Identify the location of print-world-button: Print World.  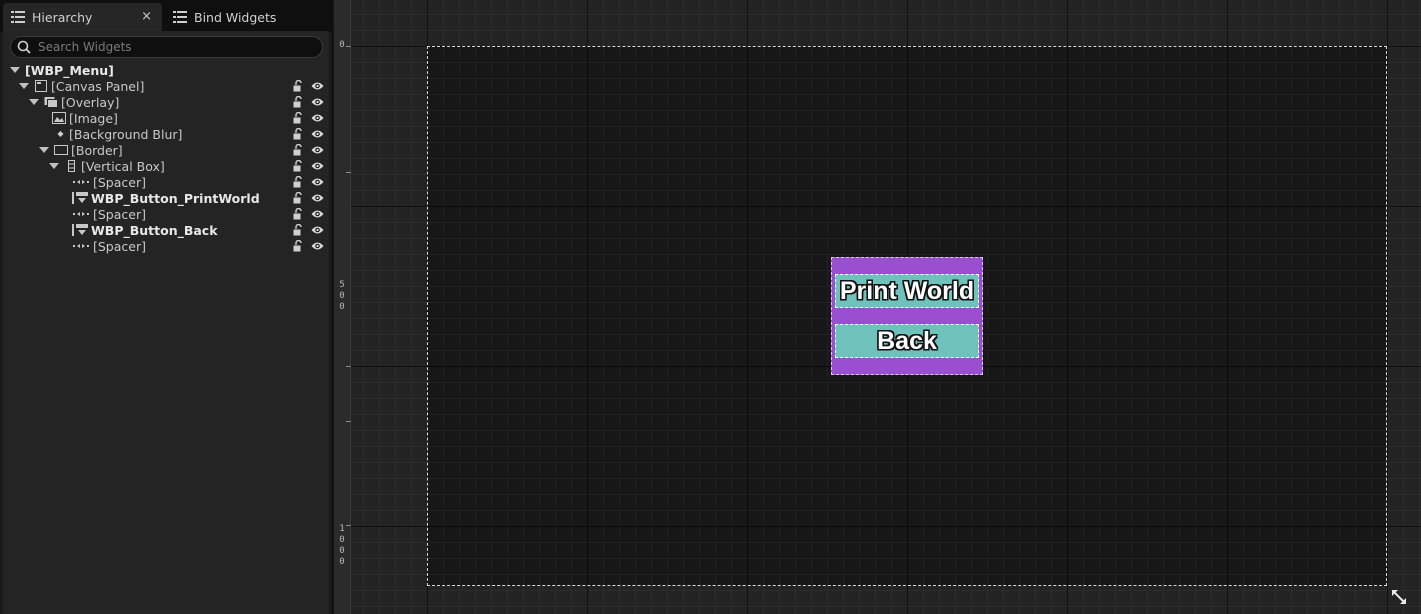
(907, 291).